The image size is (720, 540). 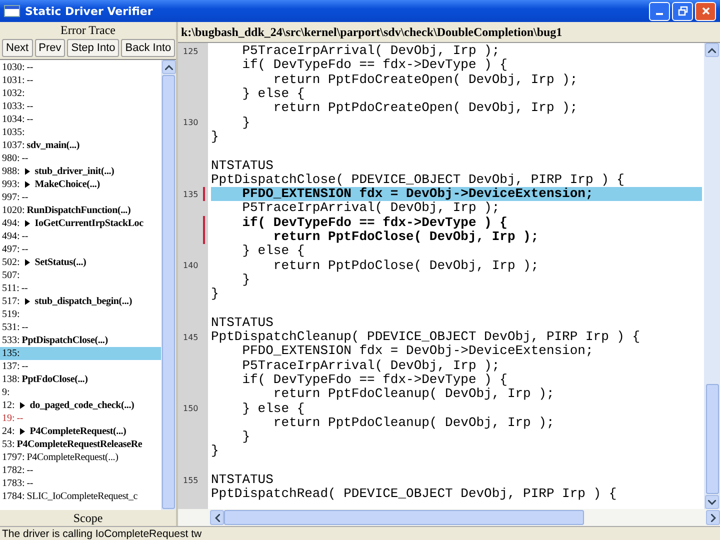 What do you see at coordinates (80, 340) in the screenshot?
I see `trace-row: 533: PptDispatchClose(...)` at bounding box center [80, 340].